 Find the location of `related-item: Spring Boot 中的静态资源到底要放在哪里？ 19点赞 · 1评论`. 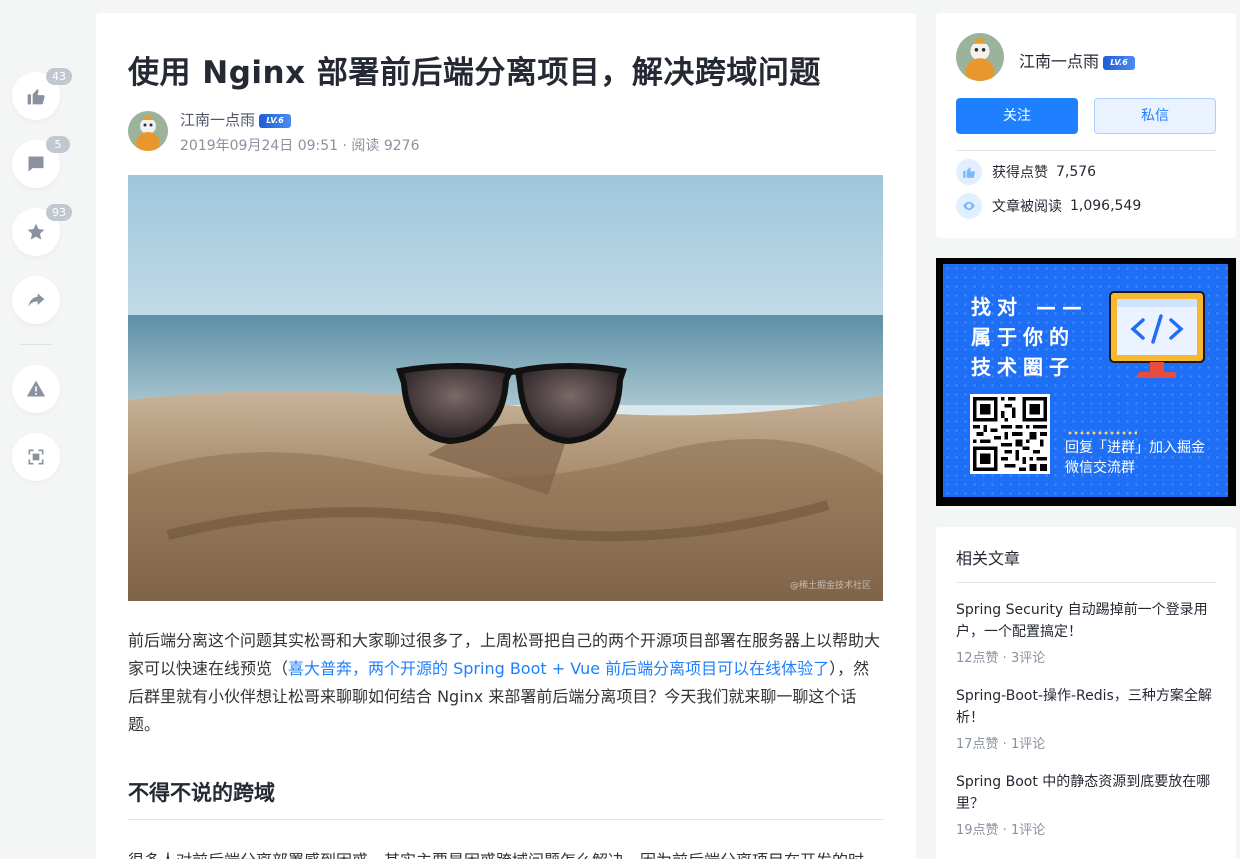

related-item: Spring Boot 中的静态资源到底要放在哪里？ 19点赞 · 1评论 is located at coordinates (1087, 804).